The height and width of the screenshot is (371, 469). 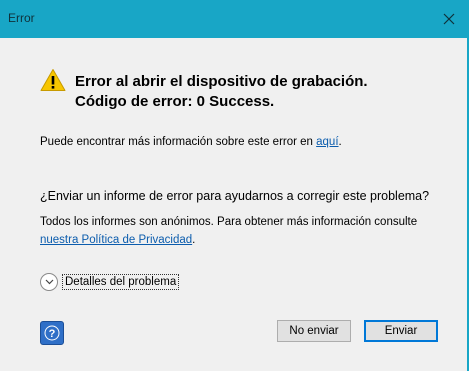 I want to click on send-button: Enviar, so click(x=401, y=331).